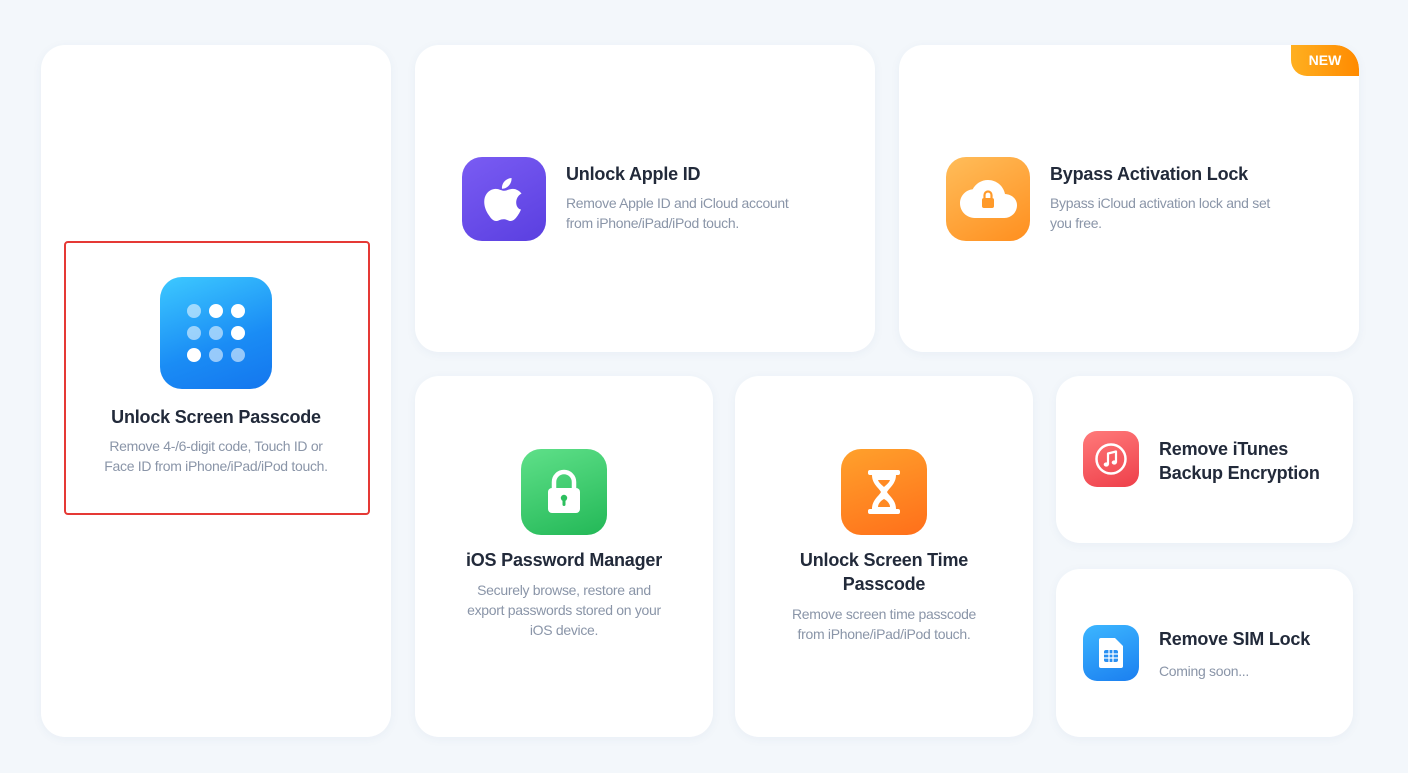 This screenshot has width=1408, height=773. Describe the element at coordinates (1111, 653) in the screenshot. I see `sim-card-icon` at that location.